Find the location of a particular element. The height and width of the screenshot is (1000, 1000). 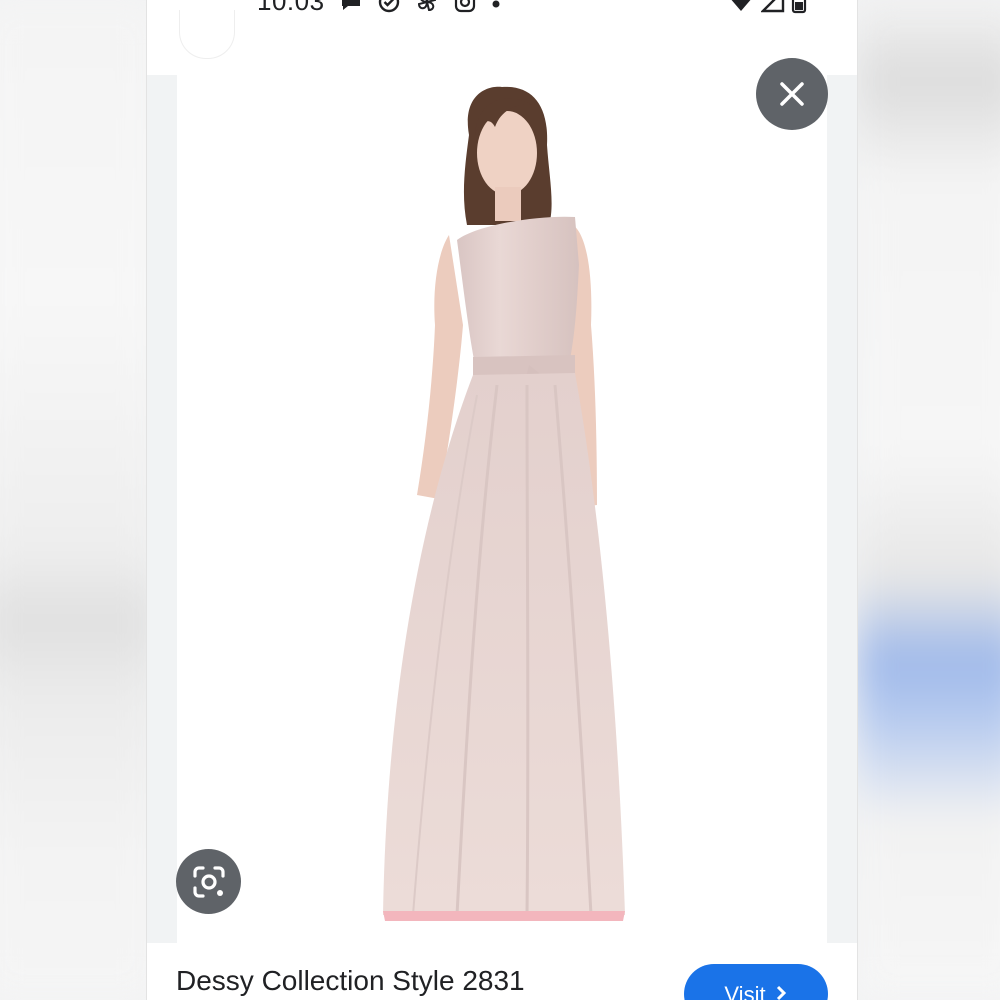

pinwheel-icon is located at coordinates (427, 6).